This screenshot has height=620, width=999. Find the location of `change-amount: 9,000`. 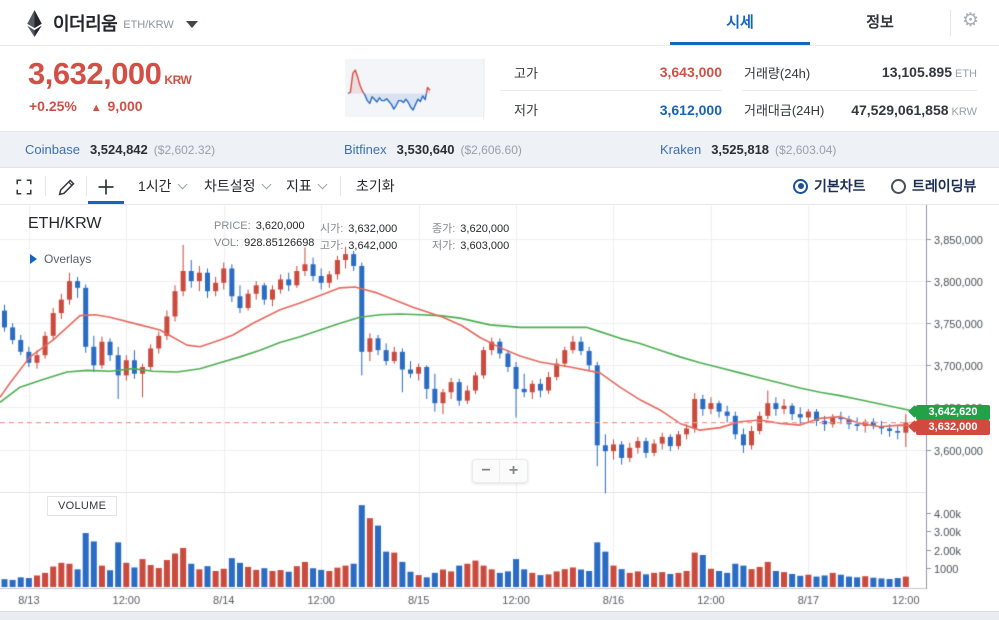

change-amount: 9,000 is located at coordinates (125, 106).